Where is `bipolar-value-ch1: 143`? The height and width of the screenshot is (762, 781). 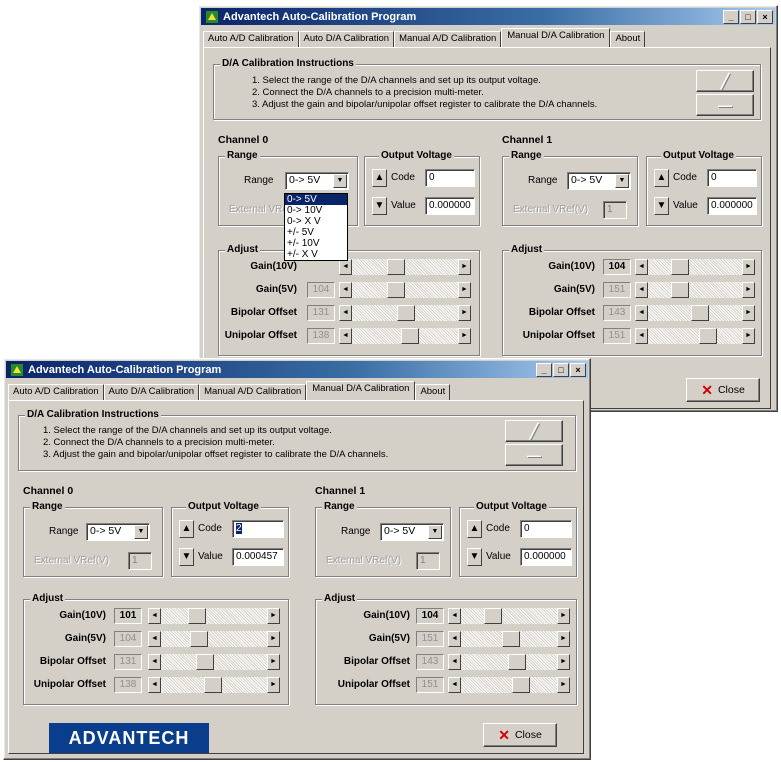
bipolar-value-ch1: 143 is located at coordinates (617, 313).